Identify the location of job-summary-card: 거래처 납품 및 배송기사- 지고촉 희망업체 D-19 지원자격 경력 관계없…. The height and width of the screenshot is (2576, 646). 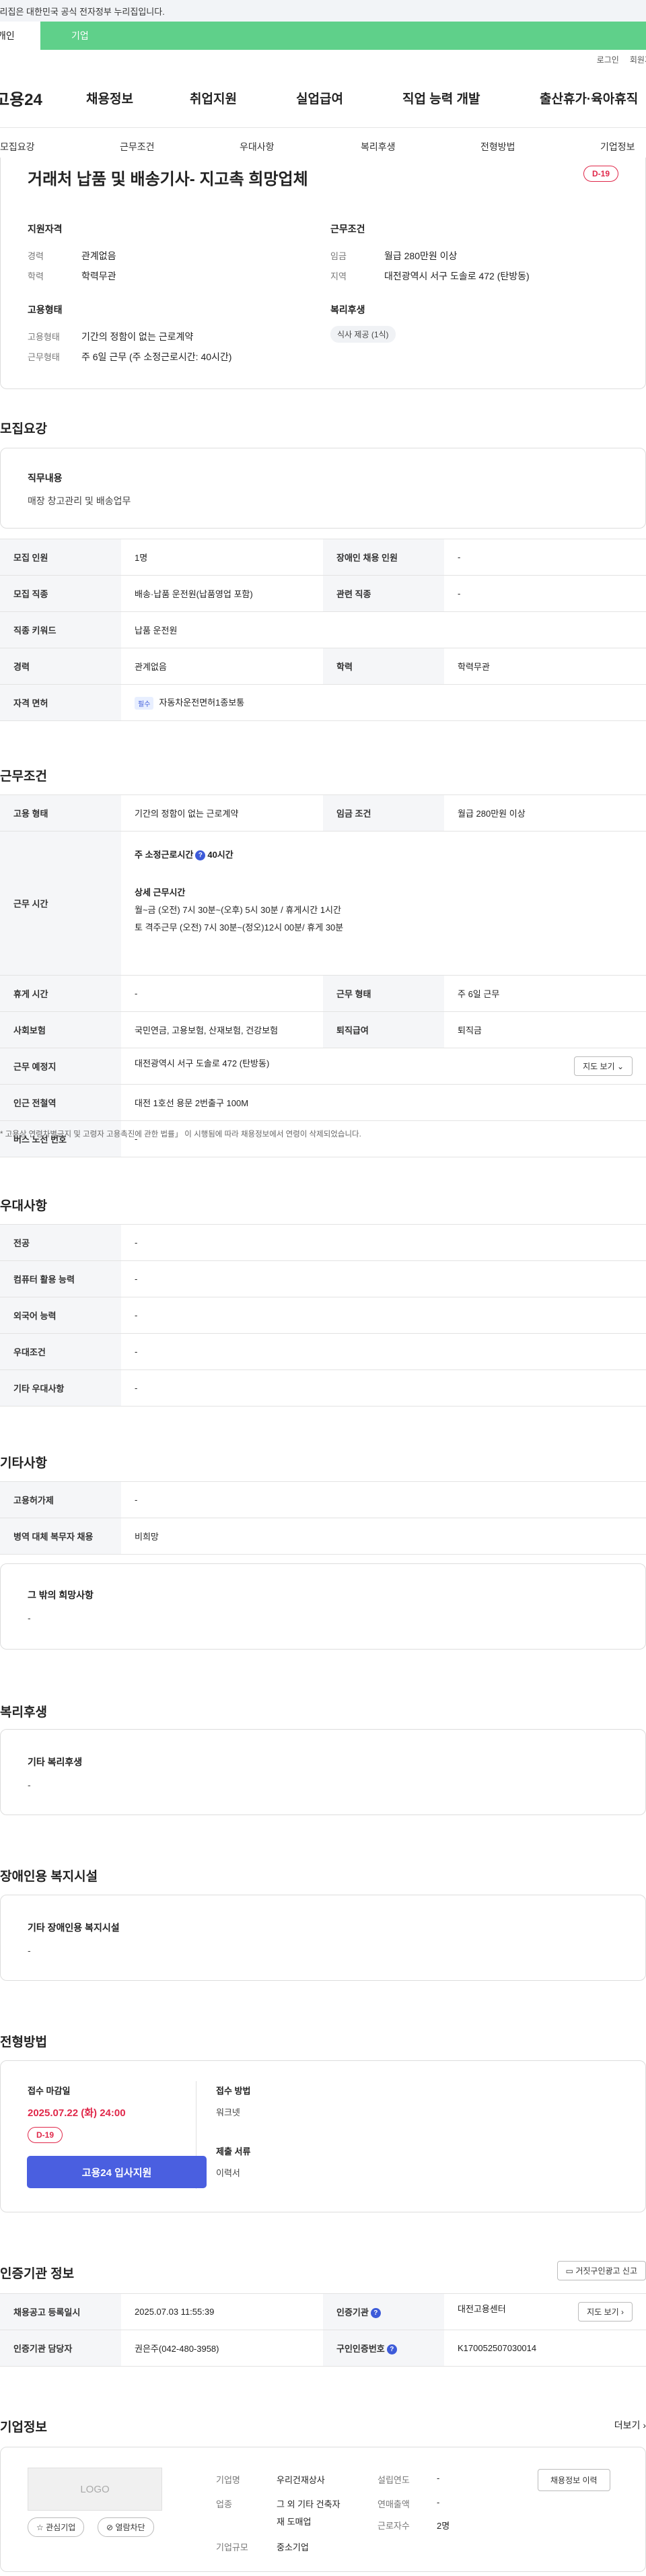
(323, 273).